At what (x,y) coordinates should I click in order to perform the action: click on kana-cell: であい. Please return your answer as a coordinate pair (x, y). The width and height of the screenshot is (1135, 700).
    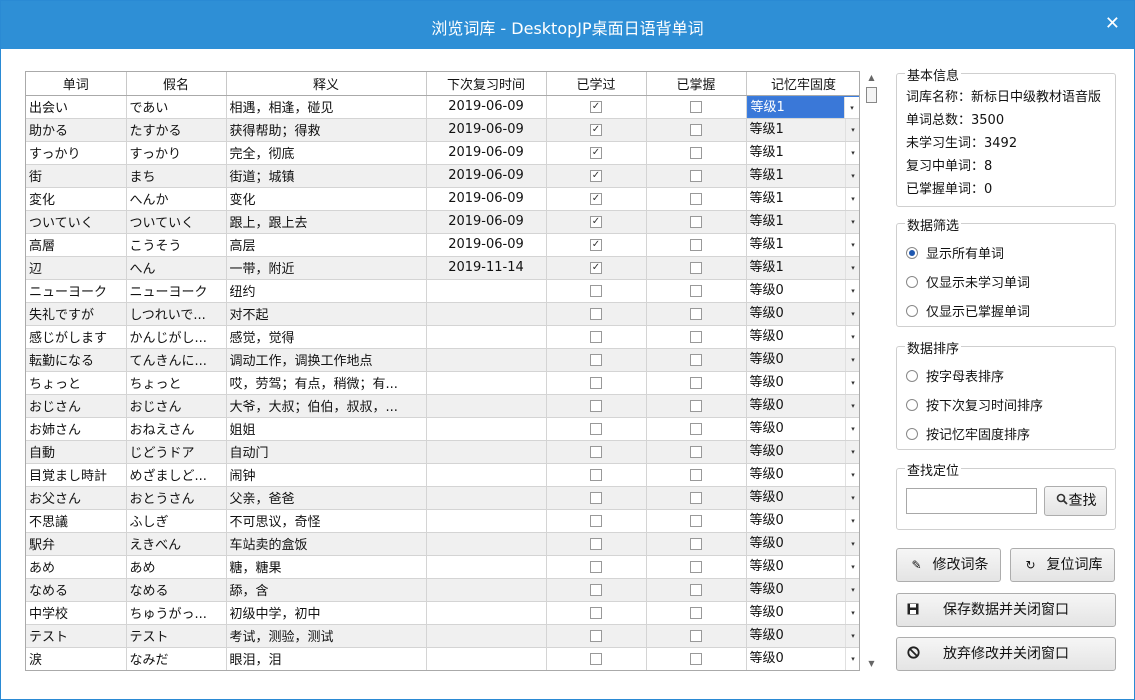
    Looking at the image, I should click on (176, 107).